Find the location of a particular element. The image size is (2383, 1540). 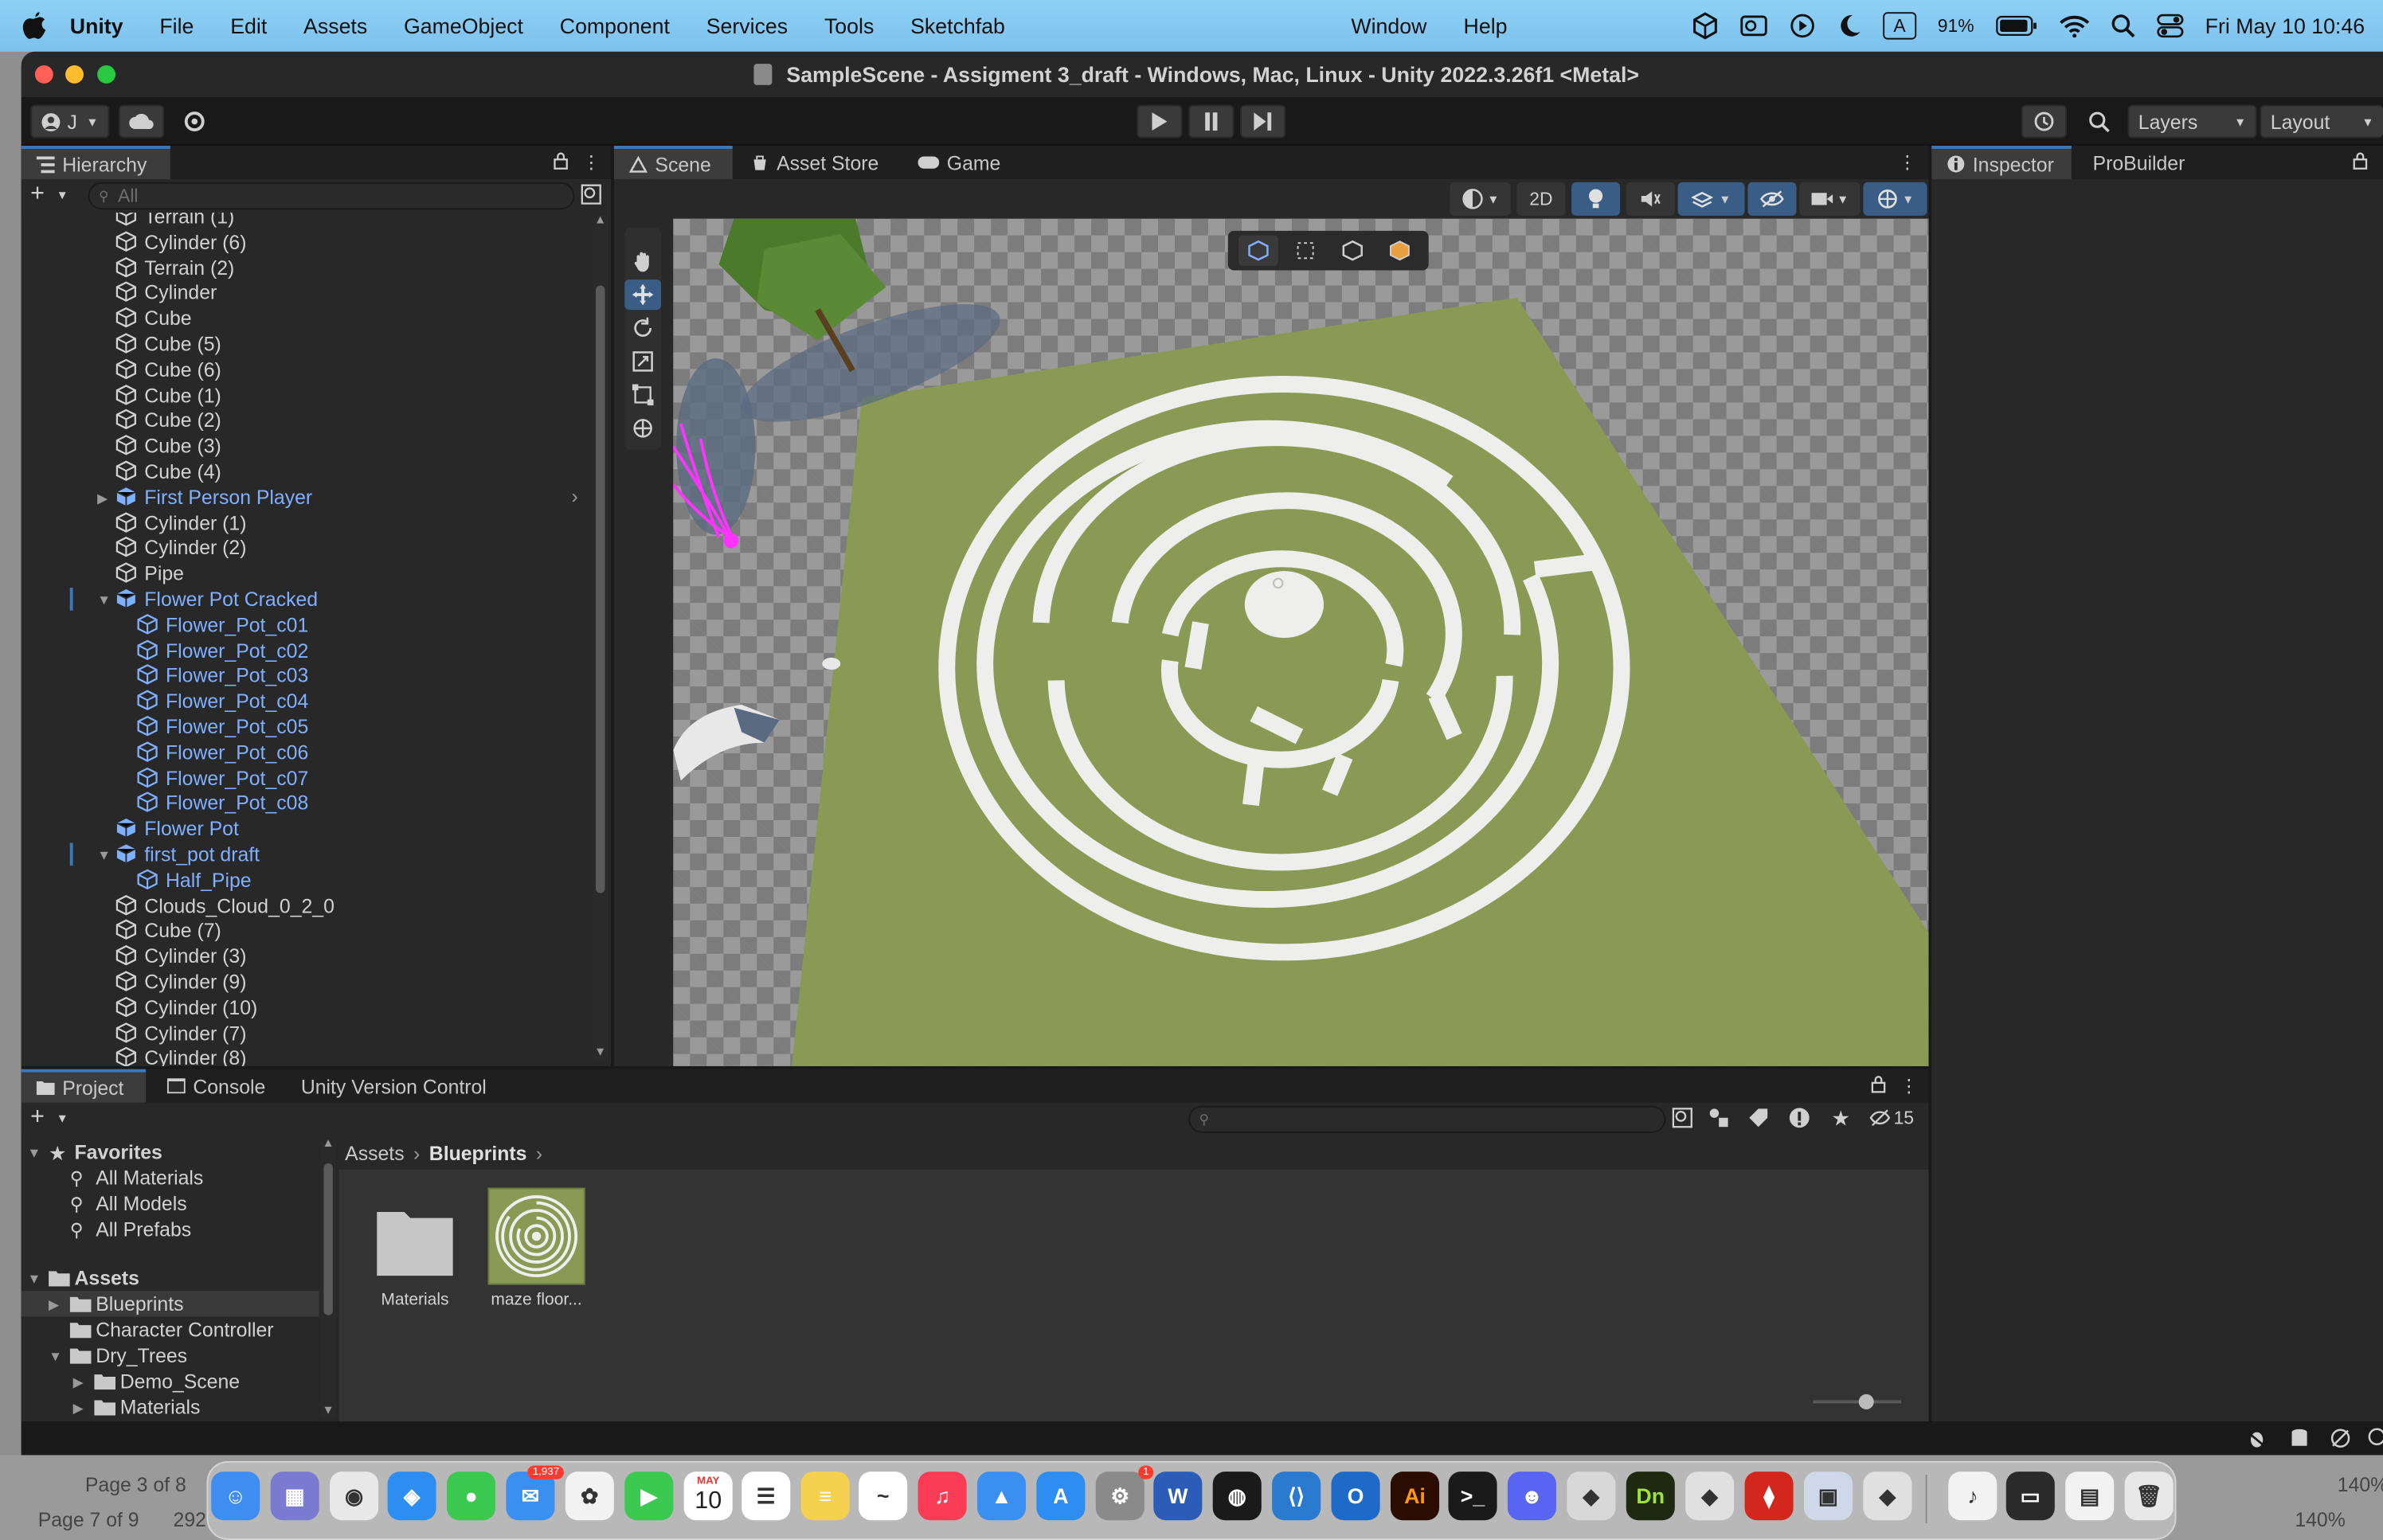

hierarchy-item: Cylinder (8) is located at coordinates (306, 1056).